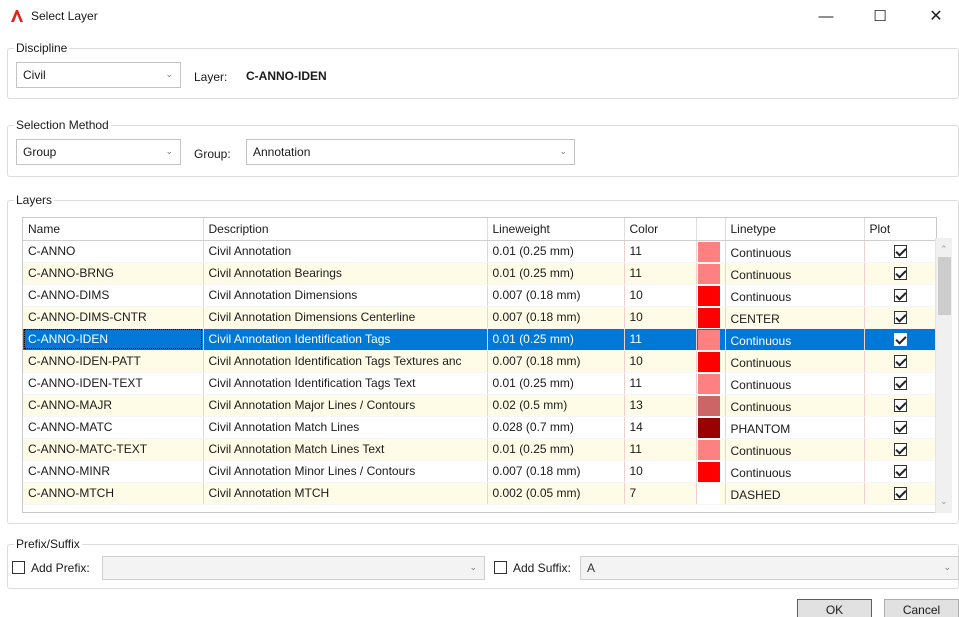  What do you see at coordinates (795, 317) in the screenshot?
I see `cell-linetype: CENTER` at bounding box center [795, 317].